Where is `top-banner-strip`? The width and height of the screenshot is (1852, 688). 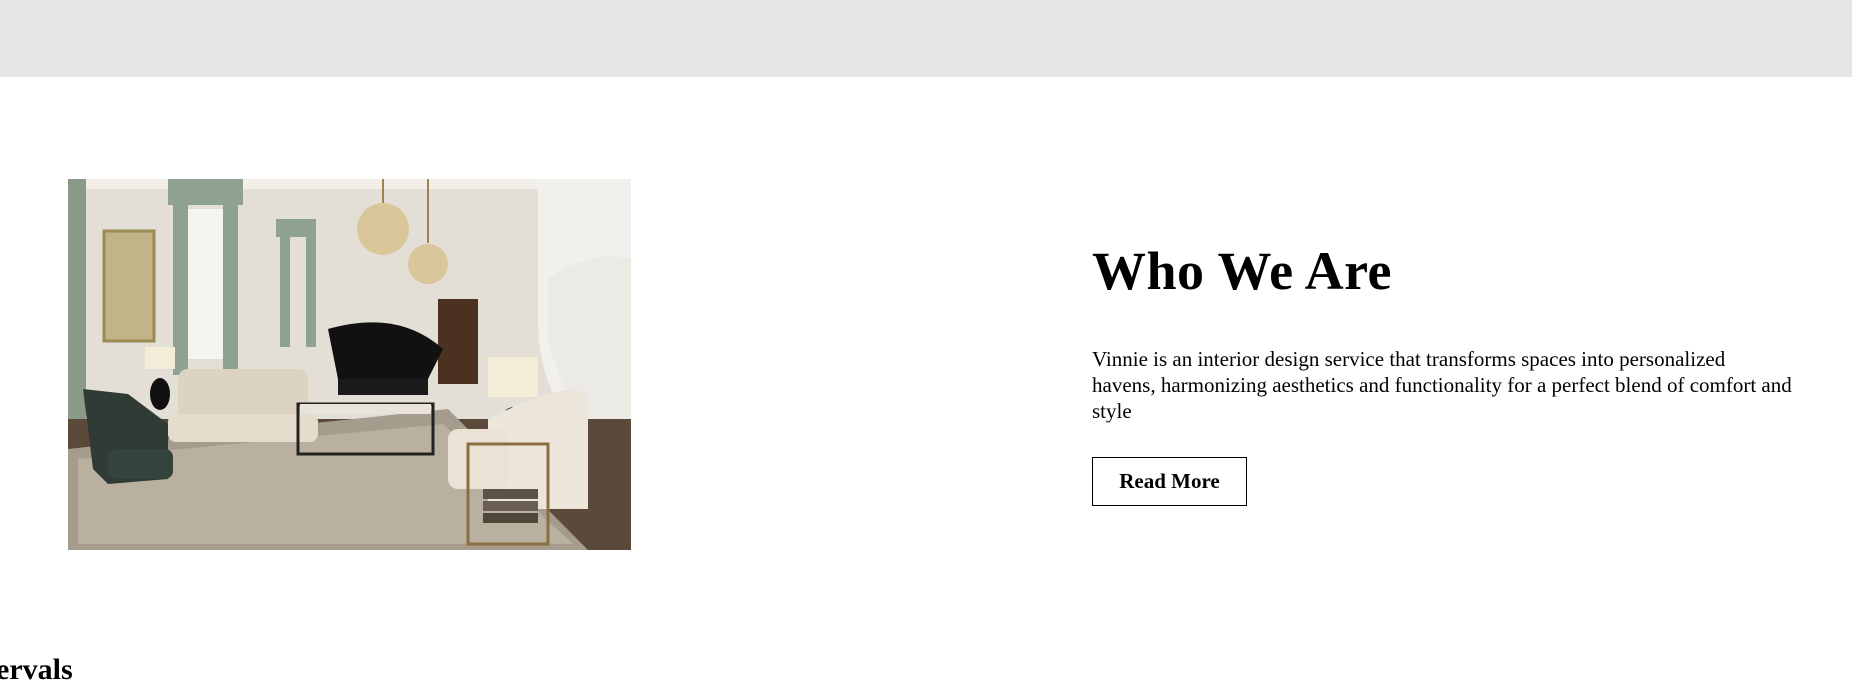
top-banner-strip is located at coordinates (926, 38).